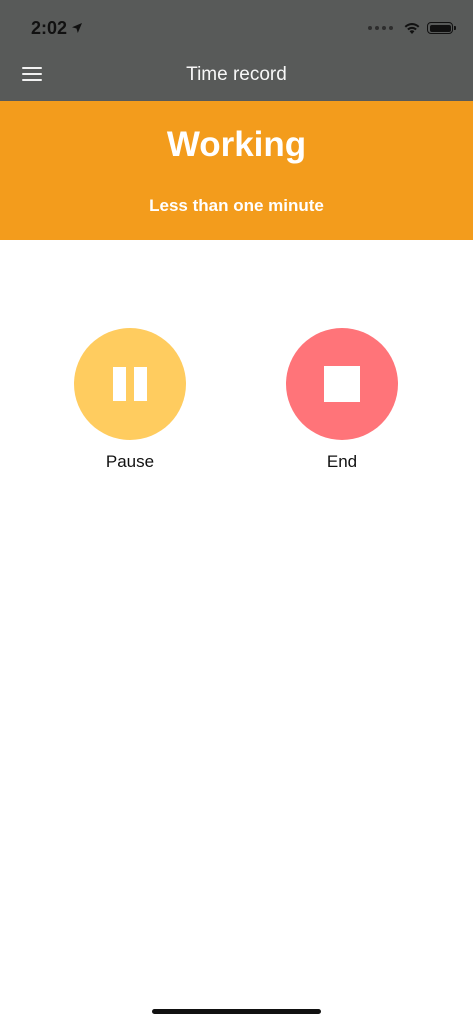 The height and width of the screenshot is (1024, 473). I want to click on location-arrow-icon, so click(77, 28).